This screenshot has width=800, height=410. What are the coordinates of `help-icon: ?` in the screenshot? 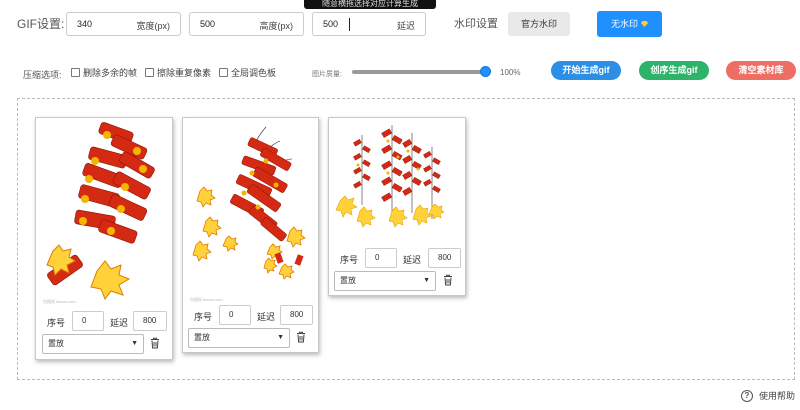 It's located at (747, 395).